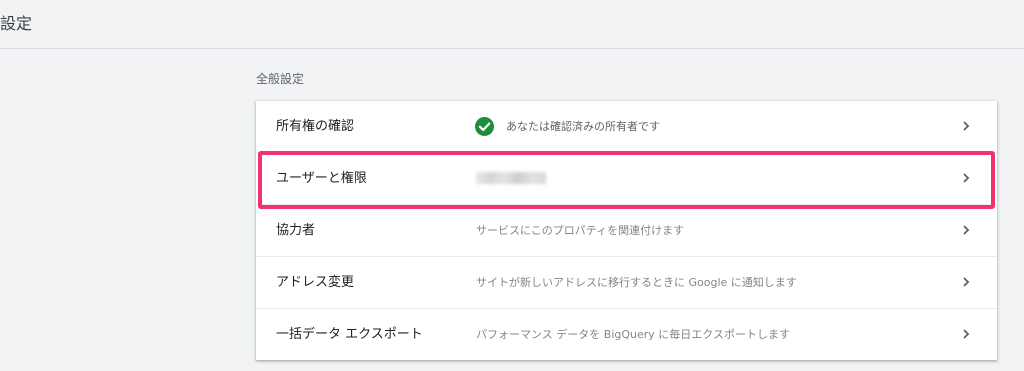 This screenshot has height=371, width=1024. I want to click on row-associates: 協力者 サービスにこのプロパティを関連付けます, so click(626, 231).